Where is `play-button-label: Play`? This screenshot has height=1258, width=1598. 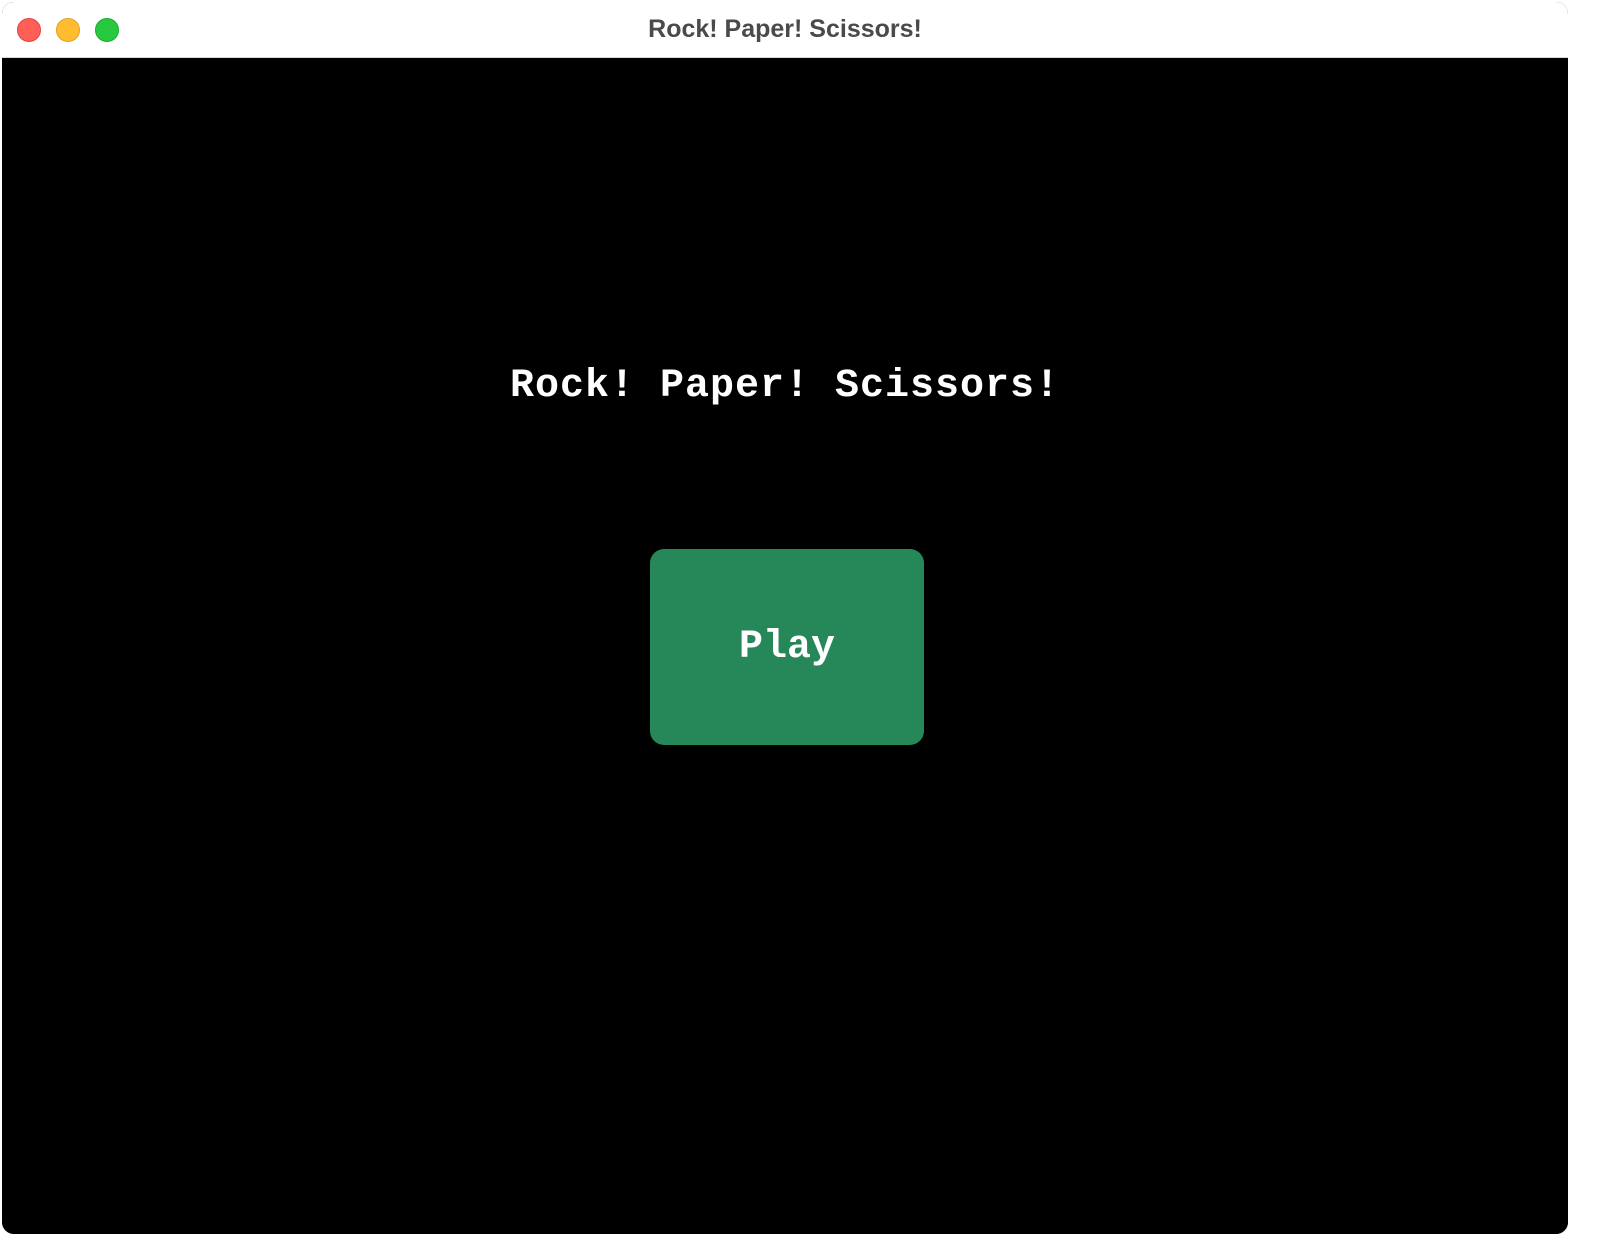
play-button-label: Play is located at coordinates (786, 647).